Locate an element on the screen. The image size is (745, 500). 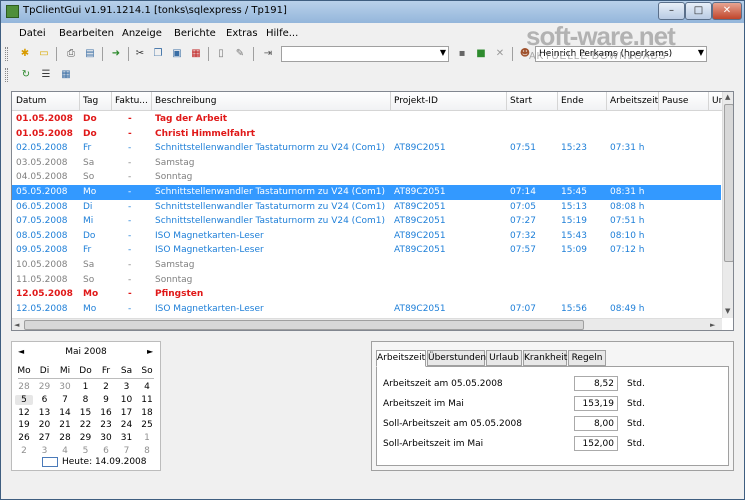
column-header-beschreibung: Beschreibung is located at coordinates (185, 101).